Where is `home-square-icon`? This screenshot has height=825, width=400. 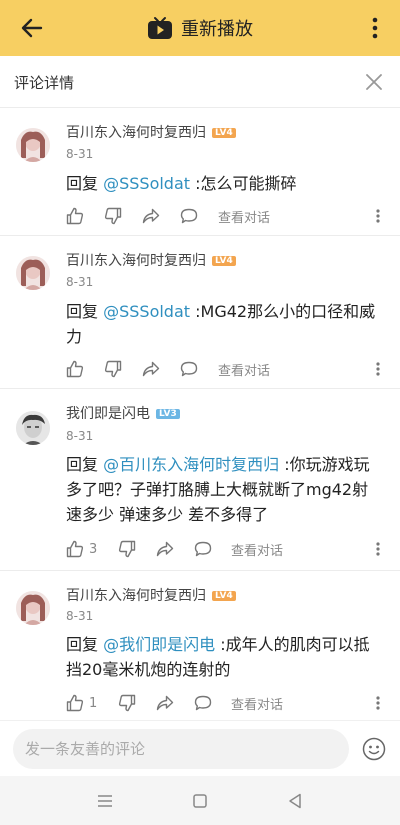
home-square-icon is located at coordinates (200, 801).